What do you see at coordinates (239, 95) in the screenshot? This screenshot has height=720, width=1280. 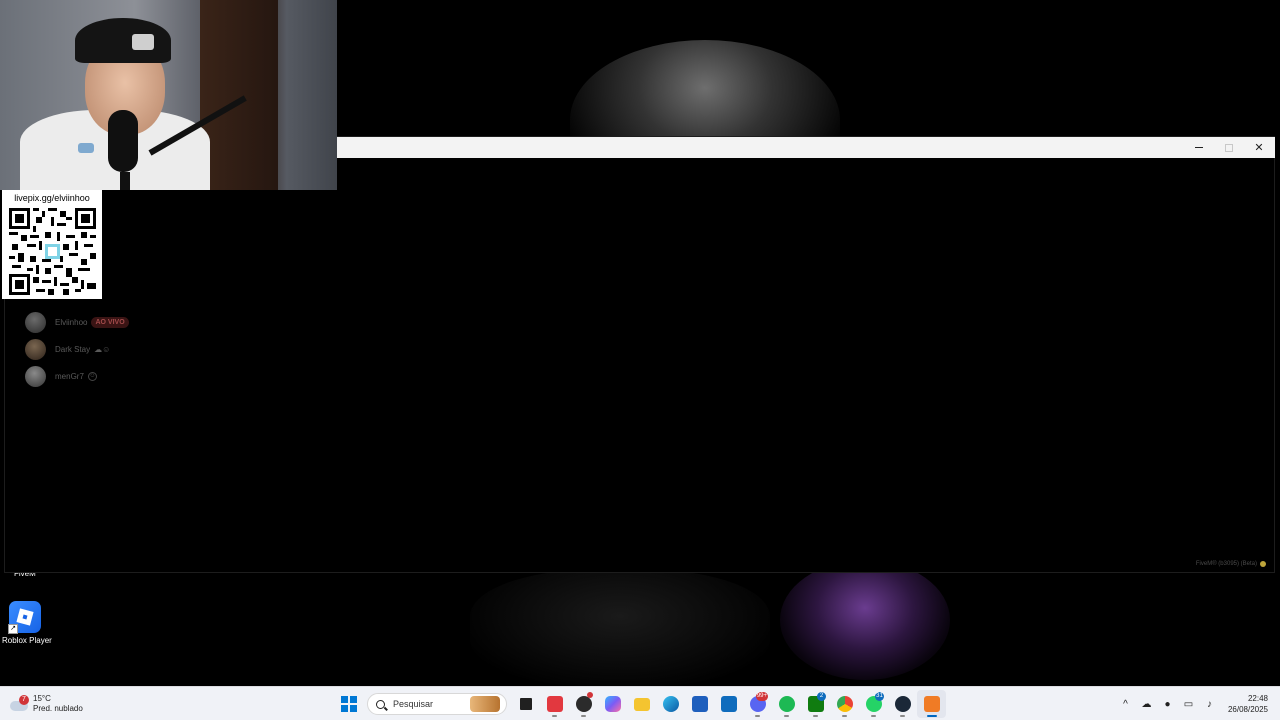 I see `webcam-background-door` at bounding box center [239, 95].